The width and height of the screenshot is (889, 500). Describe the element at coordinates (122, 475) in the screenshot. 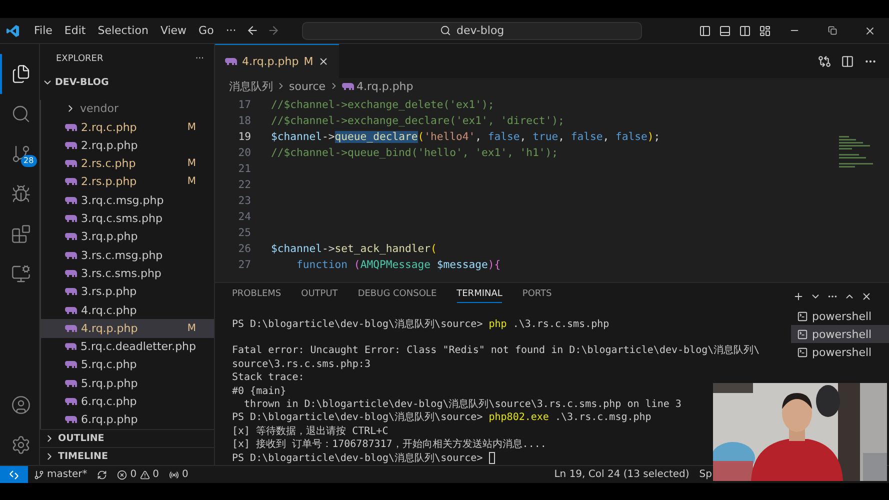

I see `error-icon` at that location.